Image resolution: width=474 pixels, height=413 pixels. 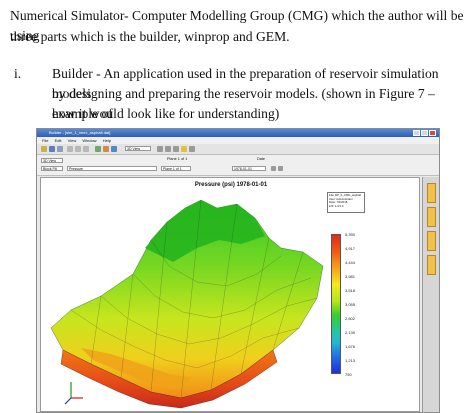 What do you see at coordinates (177, 159) in the screenshot?
I see `plane-label: Plane 1 of 1` at bounding box center [177, 159].